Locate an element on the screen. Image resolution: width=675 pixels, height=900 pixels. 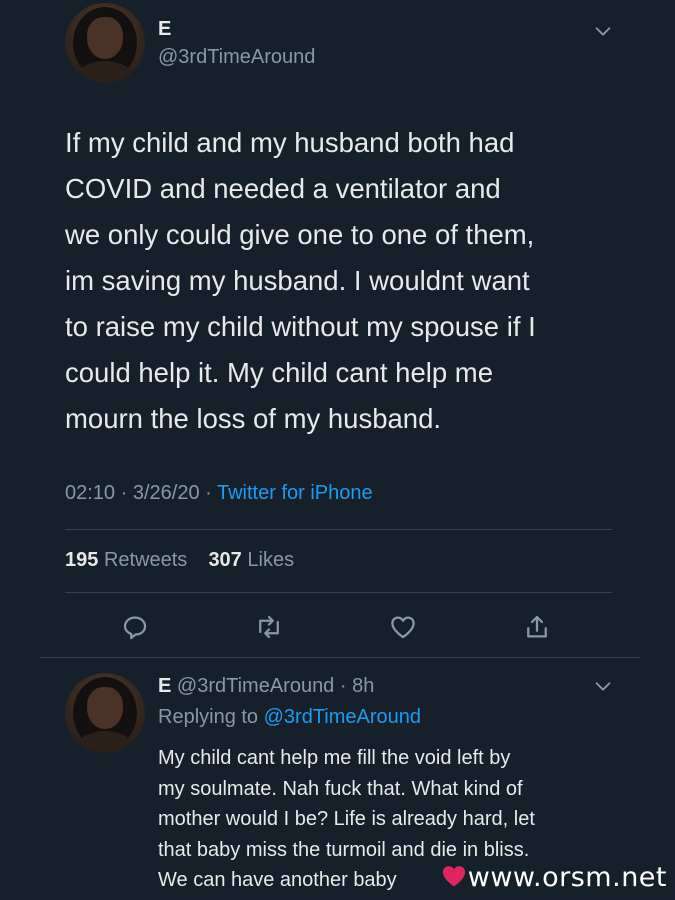
retweets-label: Retweets is located at coordinates (145, 560).